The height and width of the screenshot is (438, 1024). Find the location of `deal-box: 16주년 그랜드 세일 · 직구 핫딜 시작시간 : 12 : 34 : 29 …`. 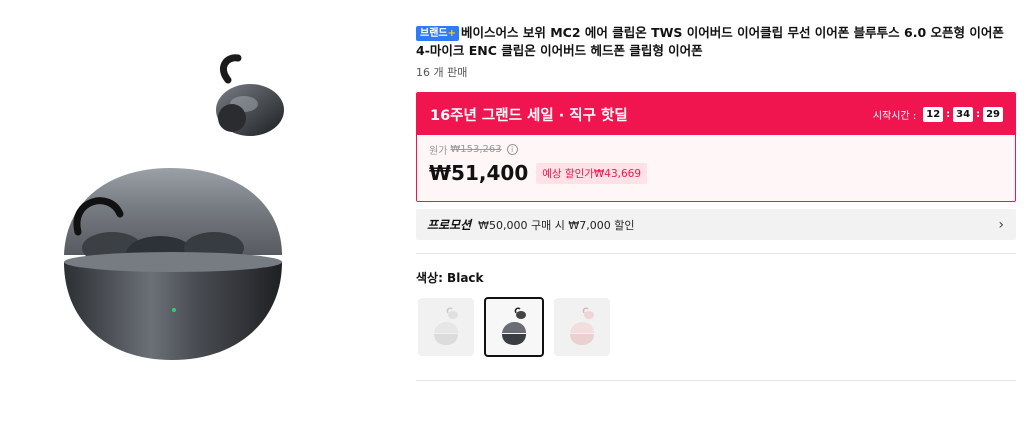

deal-box: 16주년 그랜드 세일 · 직구 핫딜 시작시간 : 12 : 34 : 29 … is located at coordinates (716, 147).